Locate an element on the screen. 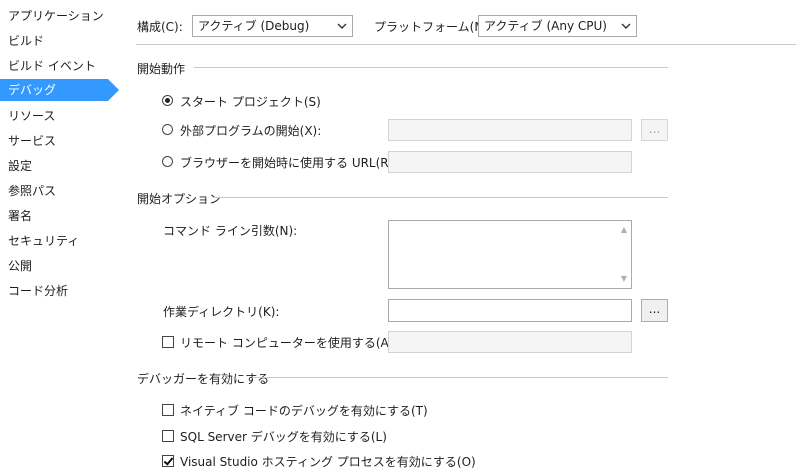  start-action-divider is located at coordinates (431, 67).